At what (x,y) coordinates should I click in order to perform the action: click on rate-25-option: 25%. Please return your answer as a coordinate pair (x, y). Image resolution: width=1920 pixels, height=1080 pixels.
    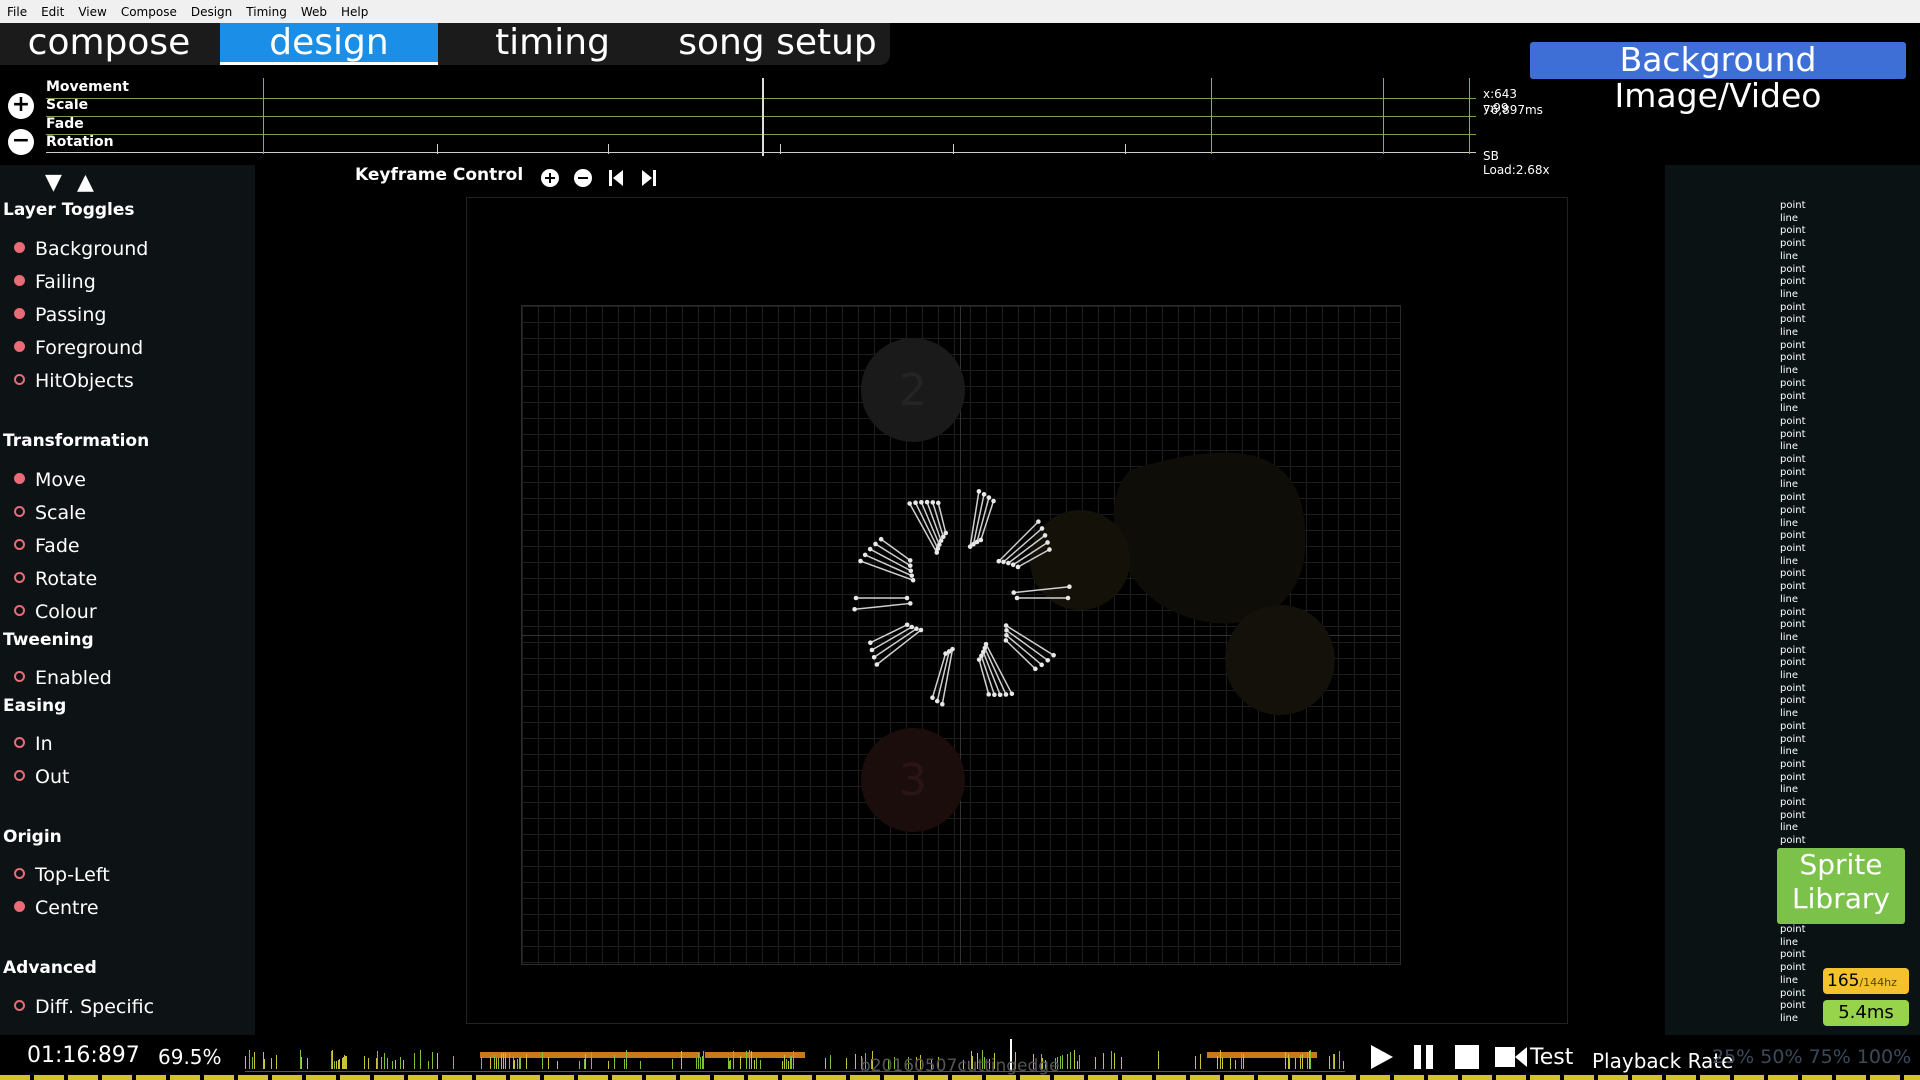
    Looking at the image, I should click on (1733, 1057).